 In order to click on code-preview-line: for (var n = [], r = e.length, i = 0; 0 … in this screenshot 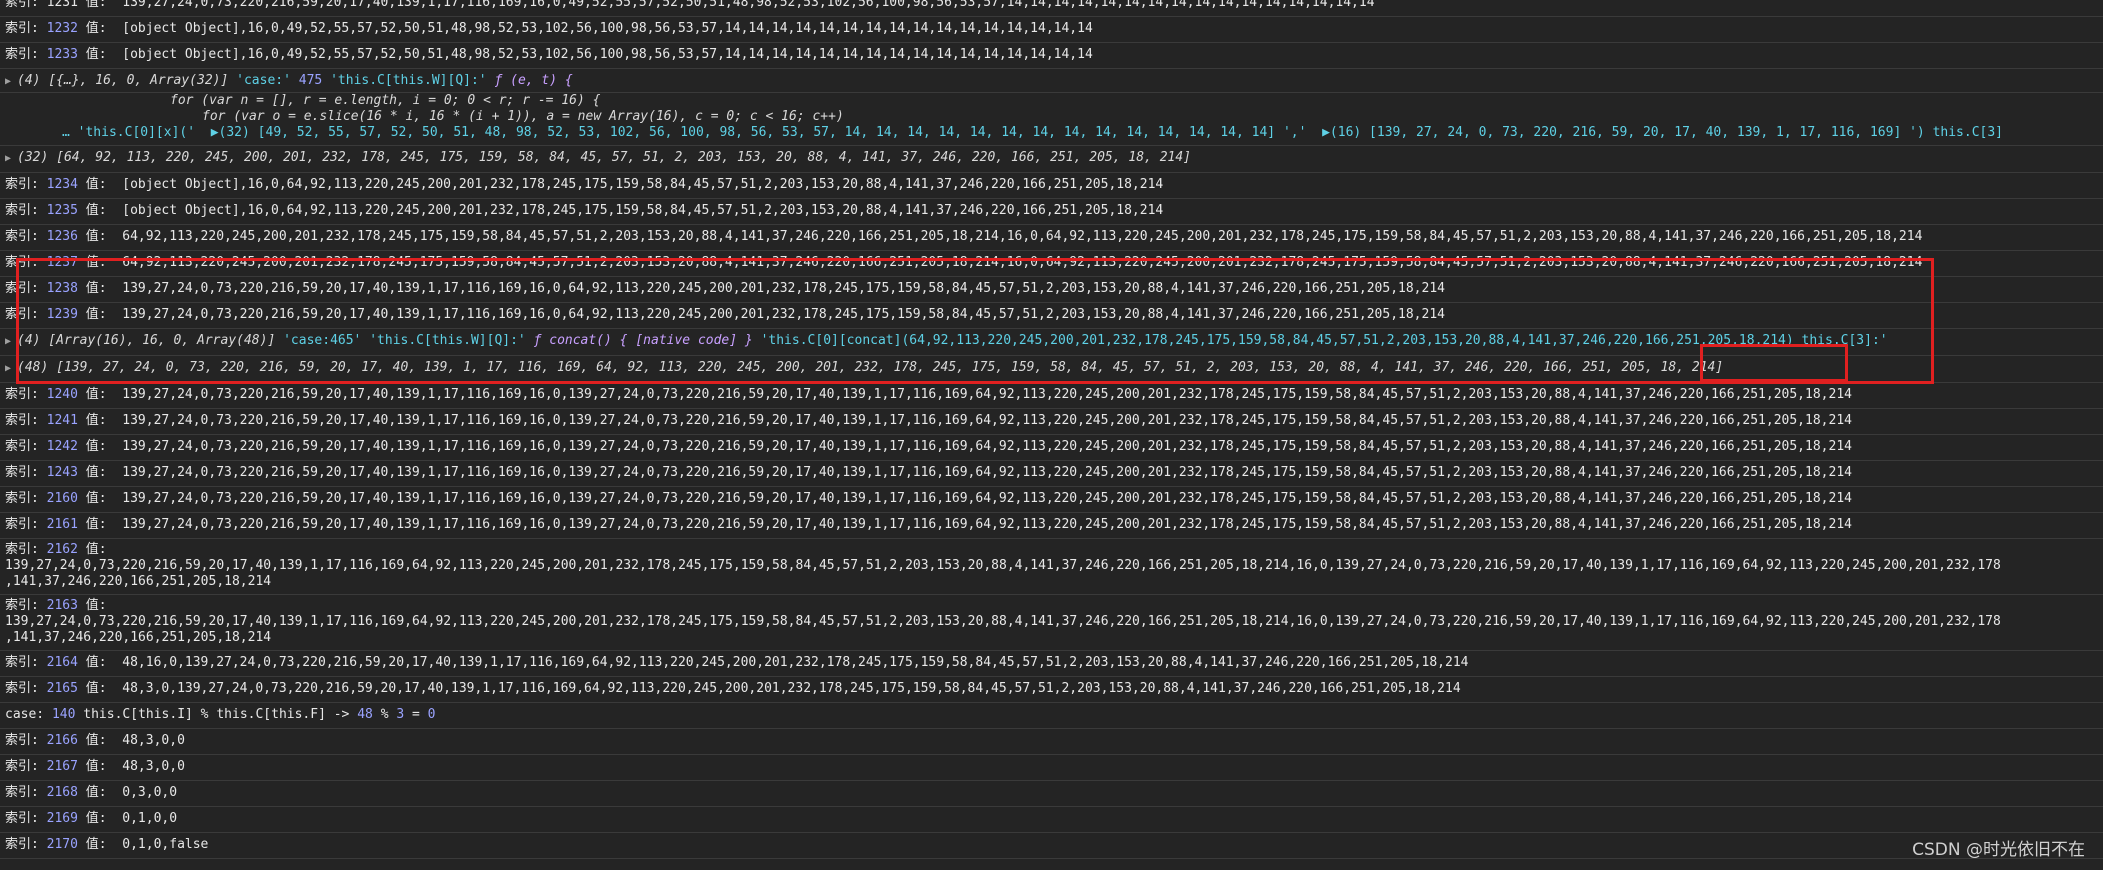, I will do `click(385, 100)`.